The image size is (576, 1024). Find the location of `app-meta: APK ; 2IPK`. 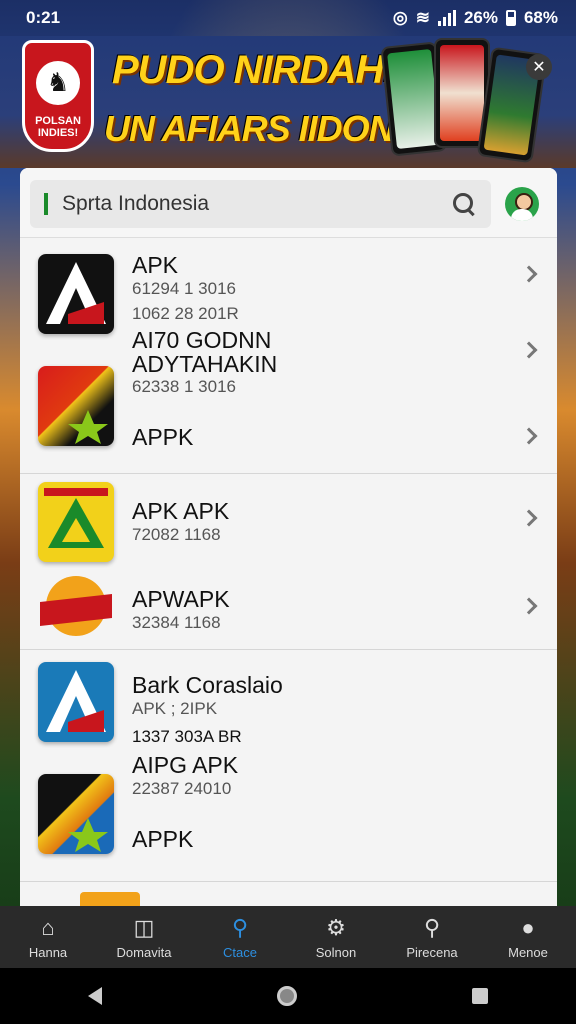

app-meta: APK ; 2IPK is located at coordinates (175, 708).